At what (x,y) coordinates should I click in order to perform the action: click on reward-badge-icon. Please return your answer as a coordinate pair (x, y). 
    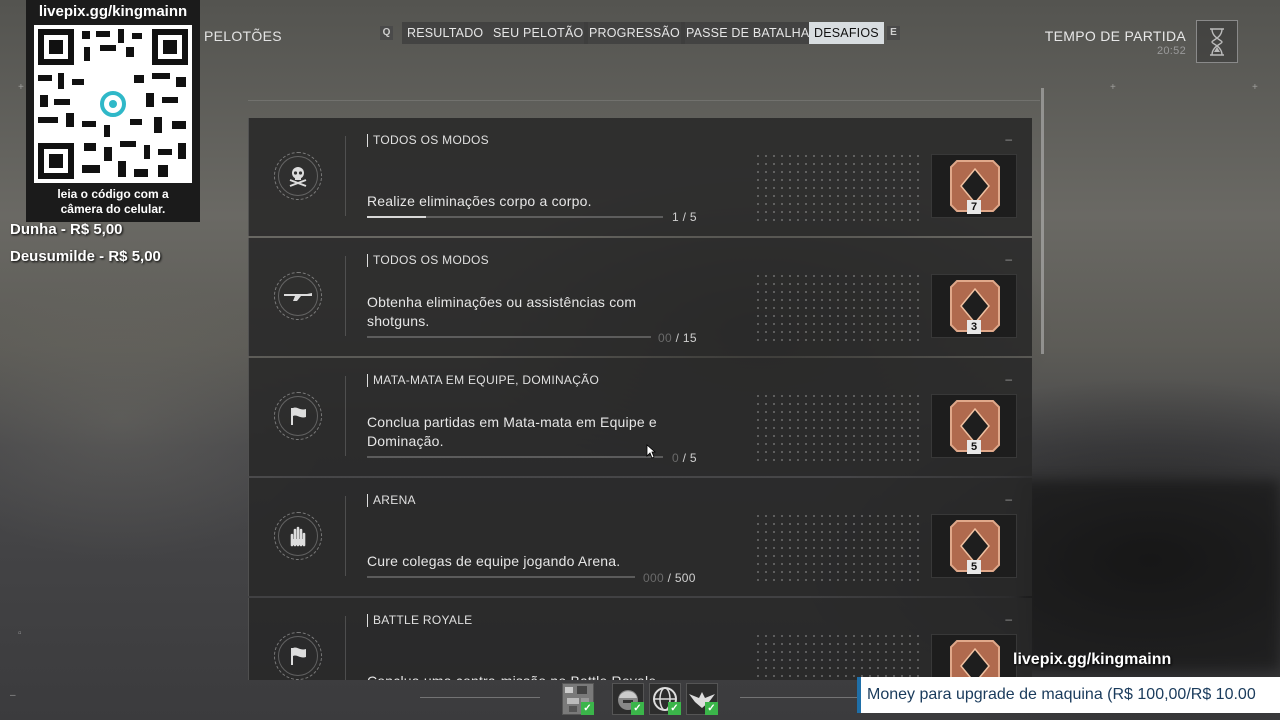
    Looking at the image, I should click on (975, 660).